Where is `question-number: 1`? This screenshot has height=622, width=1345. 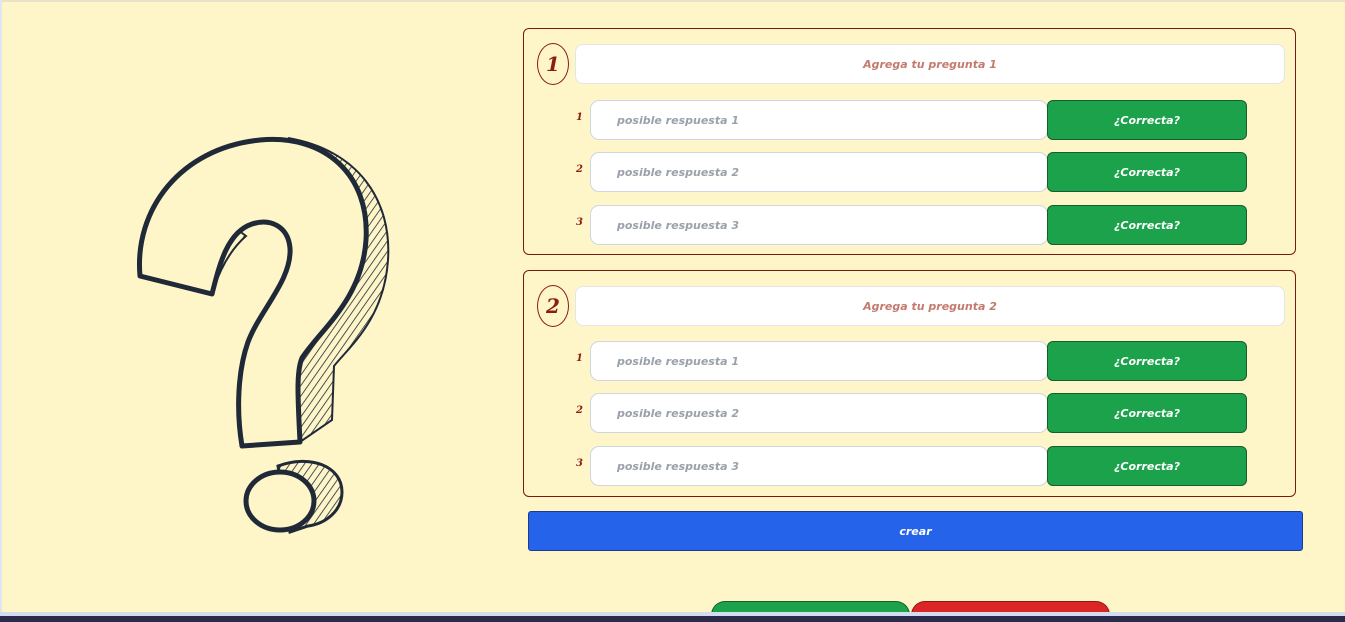 question-number: 1 is located at coordinates (553, 64).